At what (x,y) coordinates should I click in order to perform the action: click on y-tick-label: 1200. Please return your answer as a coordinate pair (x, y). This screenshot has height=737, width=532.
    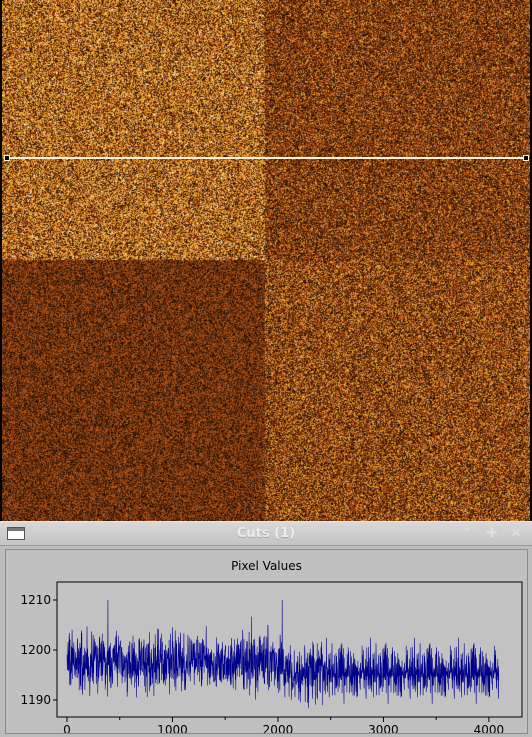
    Looking at the image, I should click on (35, 650).